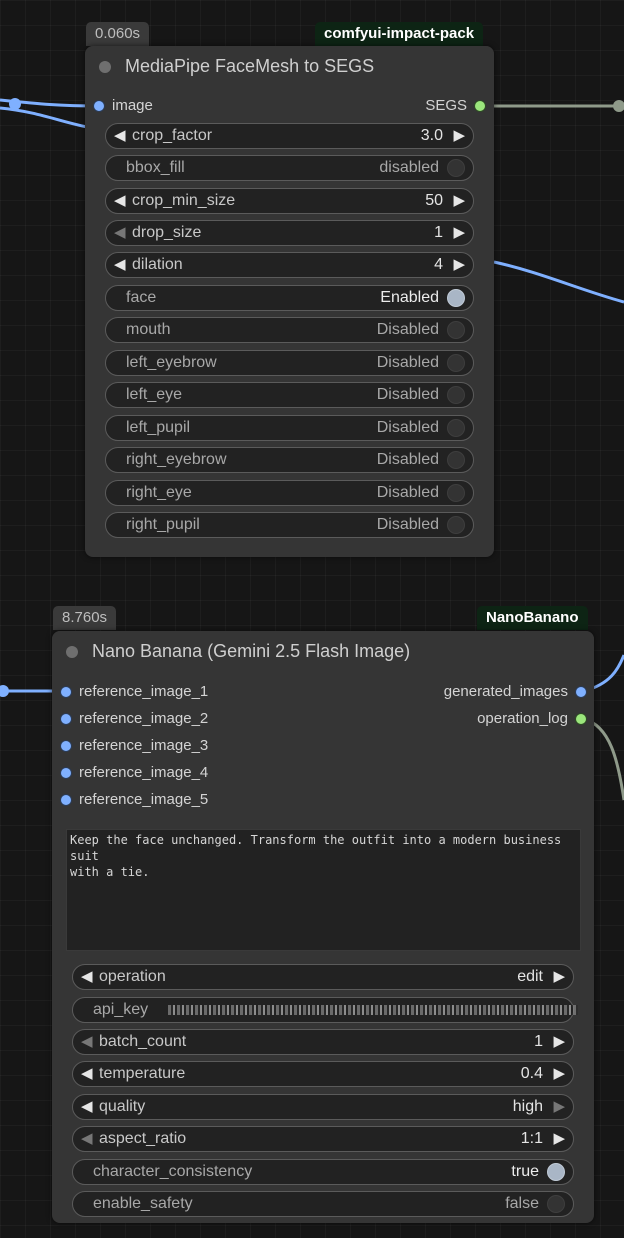  What do you see at coordinates (515, 692) in the screenshot?
I see `output-slot-generated-images: generated_images` at bounding box center [515, 692].